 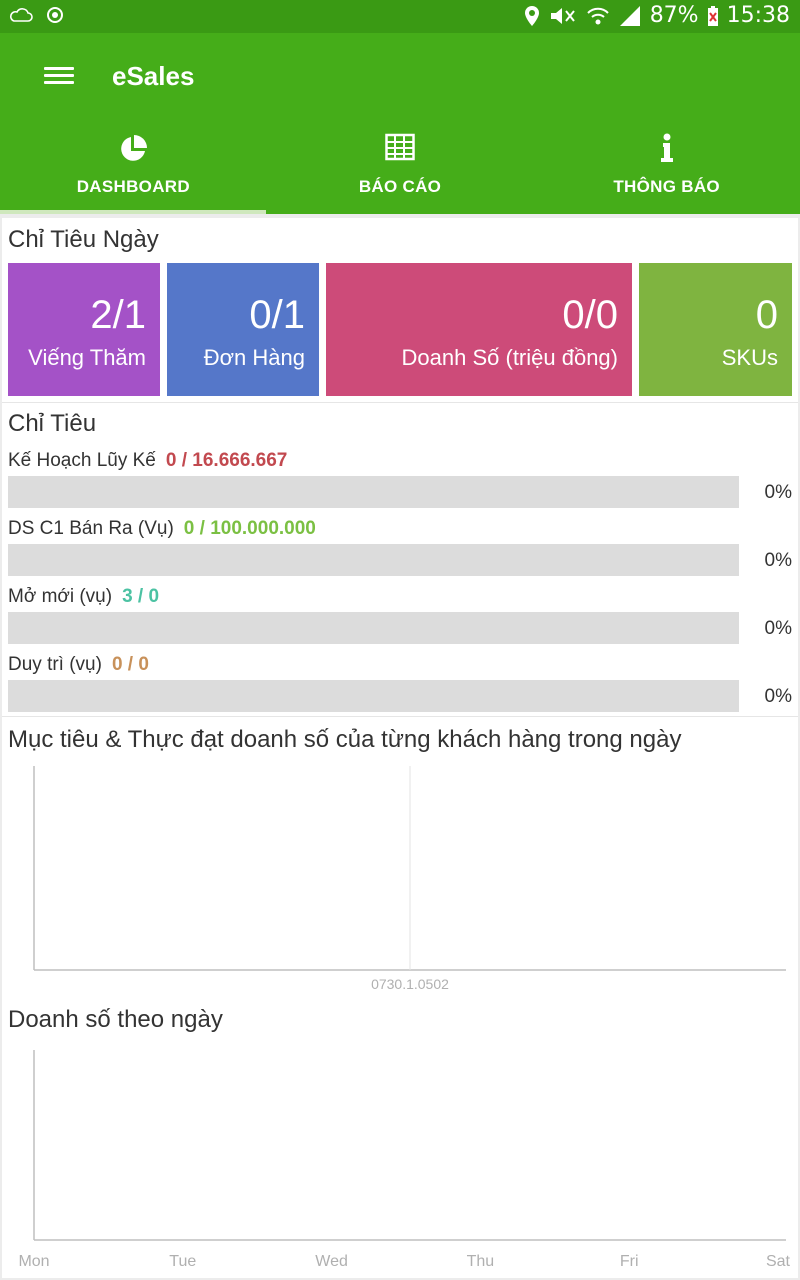 What do you see at coordinates (133, 212) in the screenshot?
I see `active-tab-indicator` at bounding box center [133, 212].